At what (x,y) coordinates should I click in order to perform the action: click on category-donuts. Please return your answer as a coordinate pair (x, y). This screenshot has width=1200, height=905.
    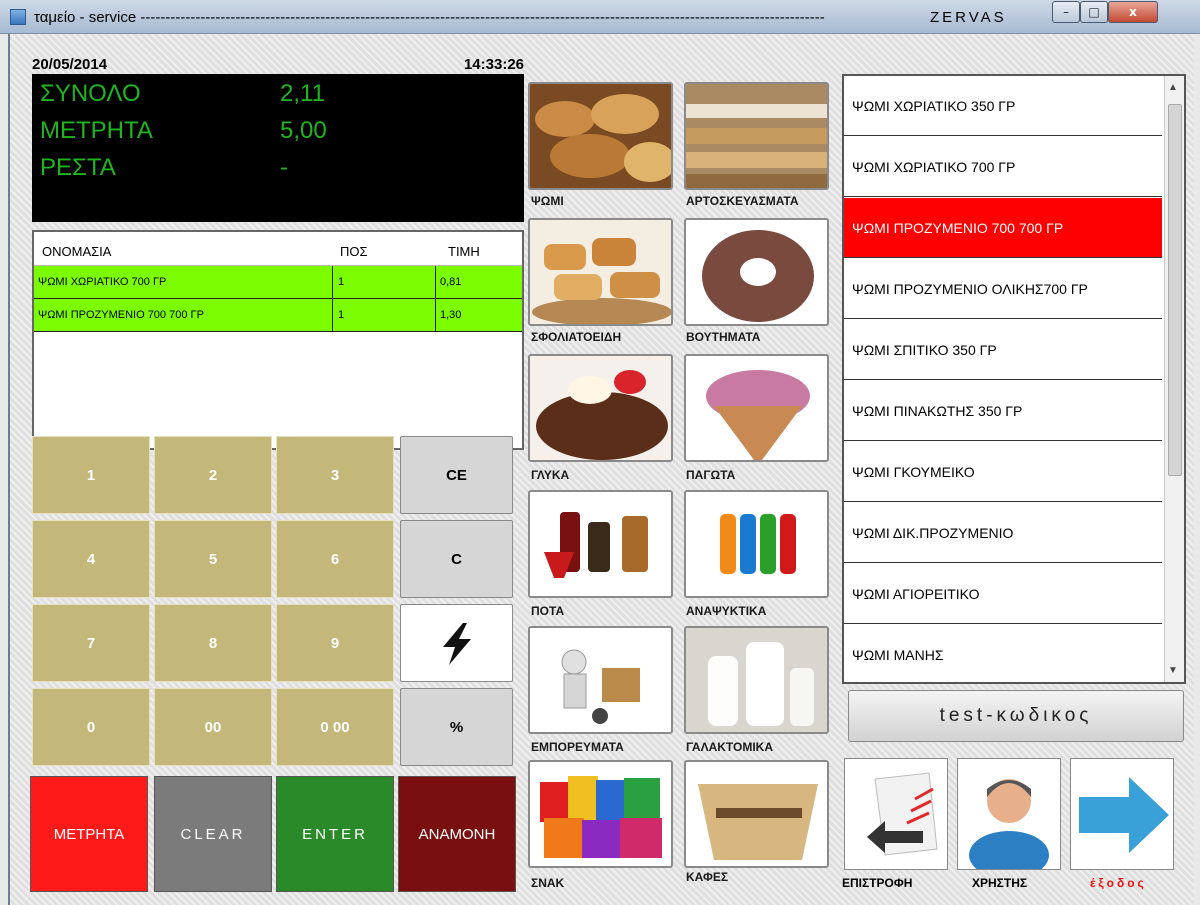
    Looking at the image, I should click on (756, 272).